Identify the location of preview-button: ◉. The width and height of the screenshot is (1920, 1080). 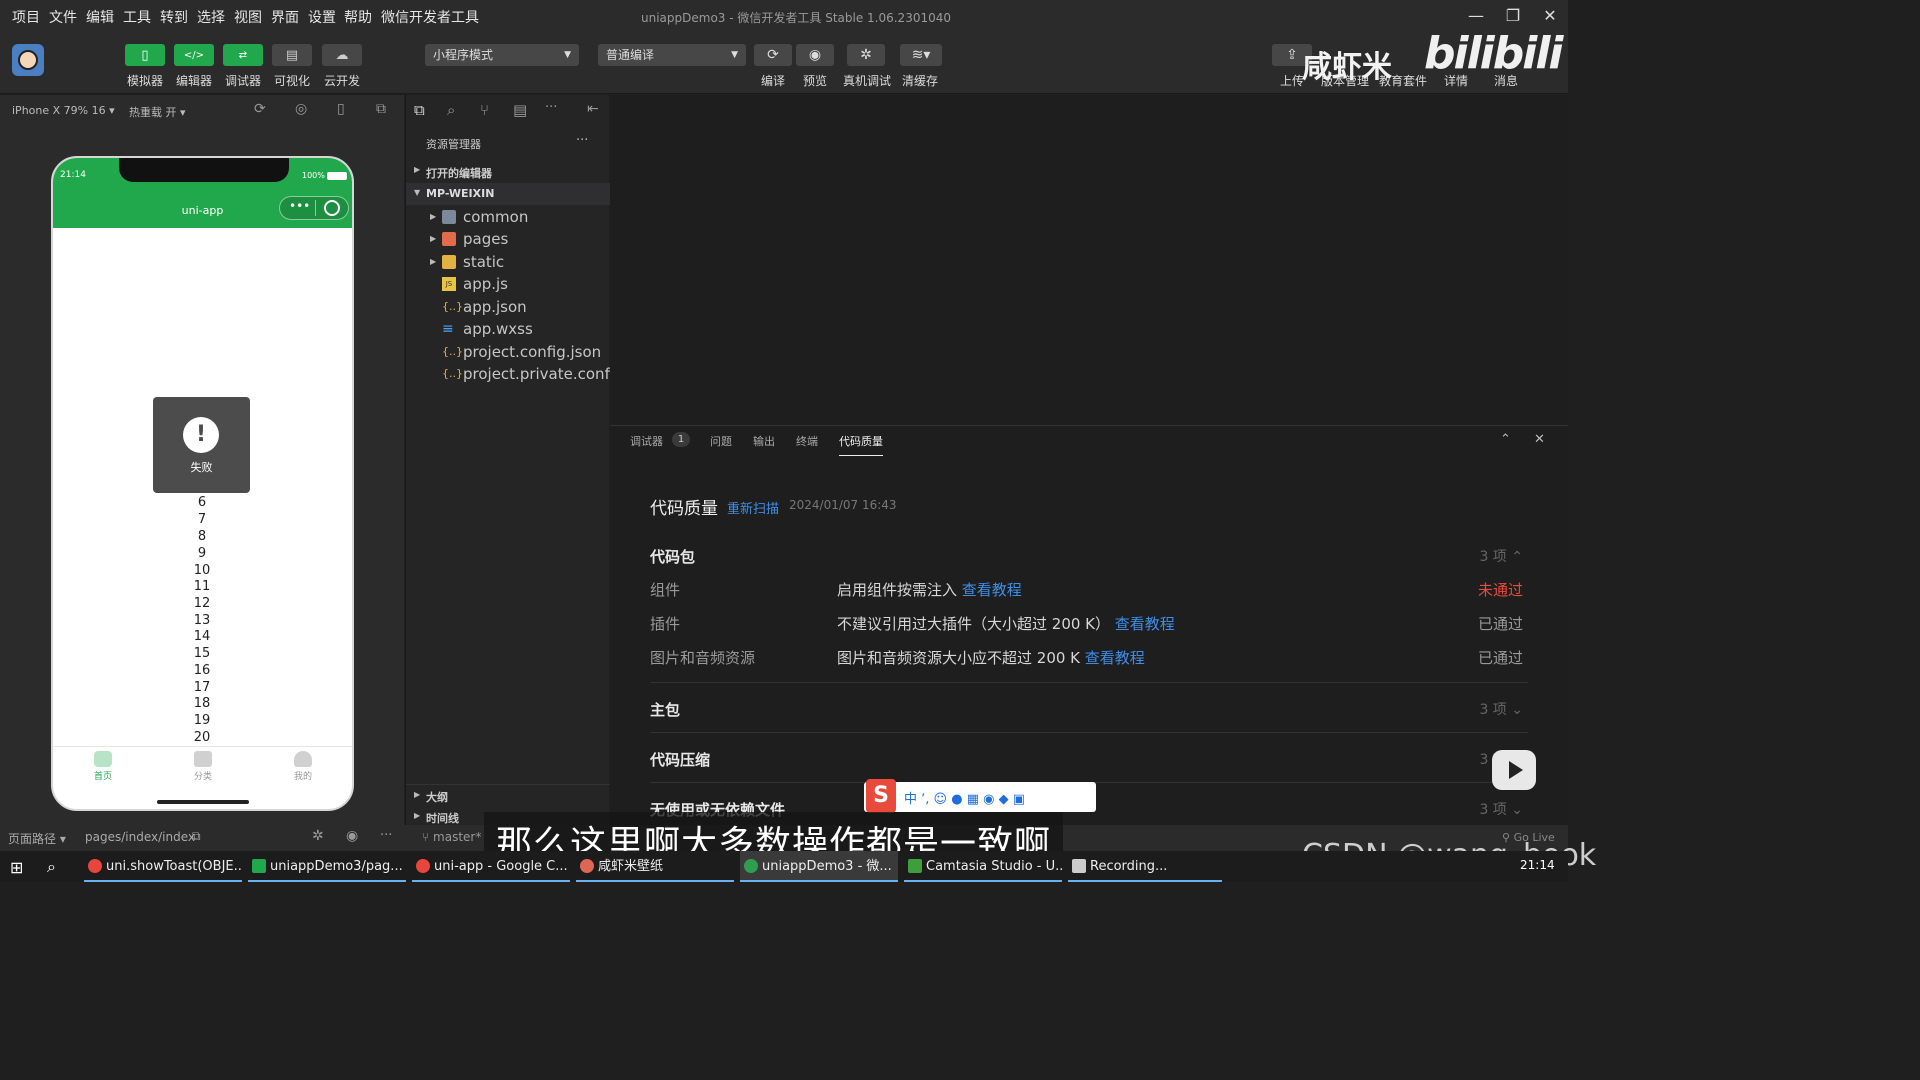
(815, 55).